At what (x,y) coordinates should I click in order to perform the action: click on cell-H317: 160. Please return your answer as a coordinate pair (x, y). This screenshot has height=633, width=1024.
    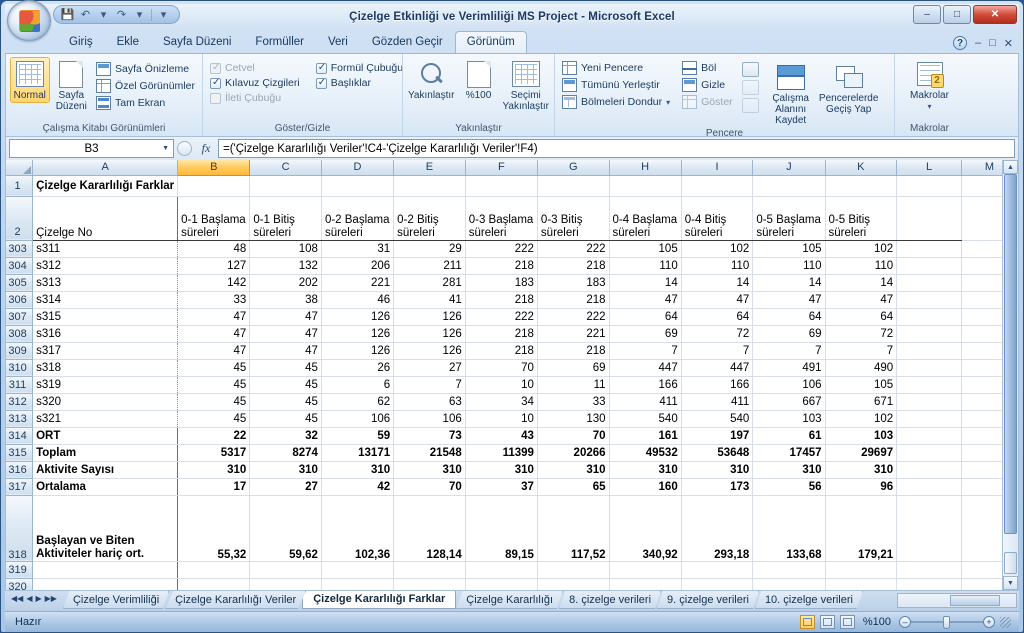
    Looking at the image, I should click on (645, 487).